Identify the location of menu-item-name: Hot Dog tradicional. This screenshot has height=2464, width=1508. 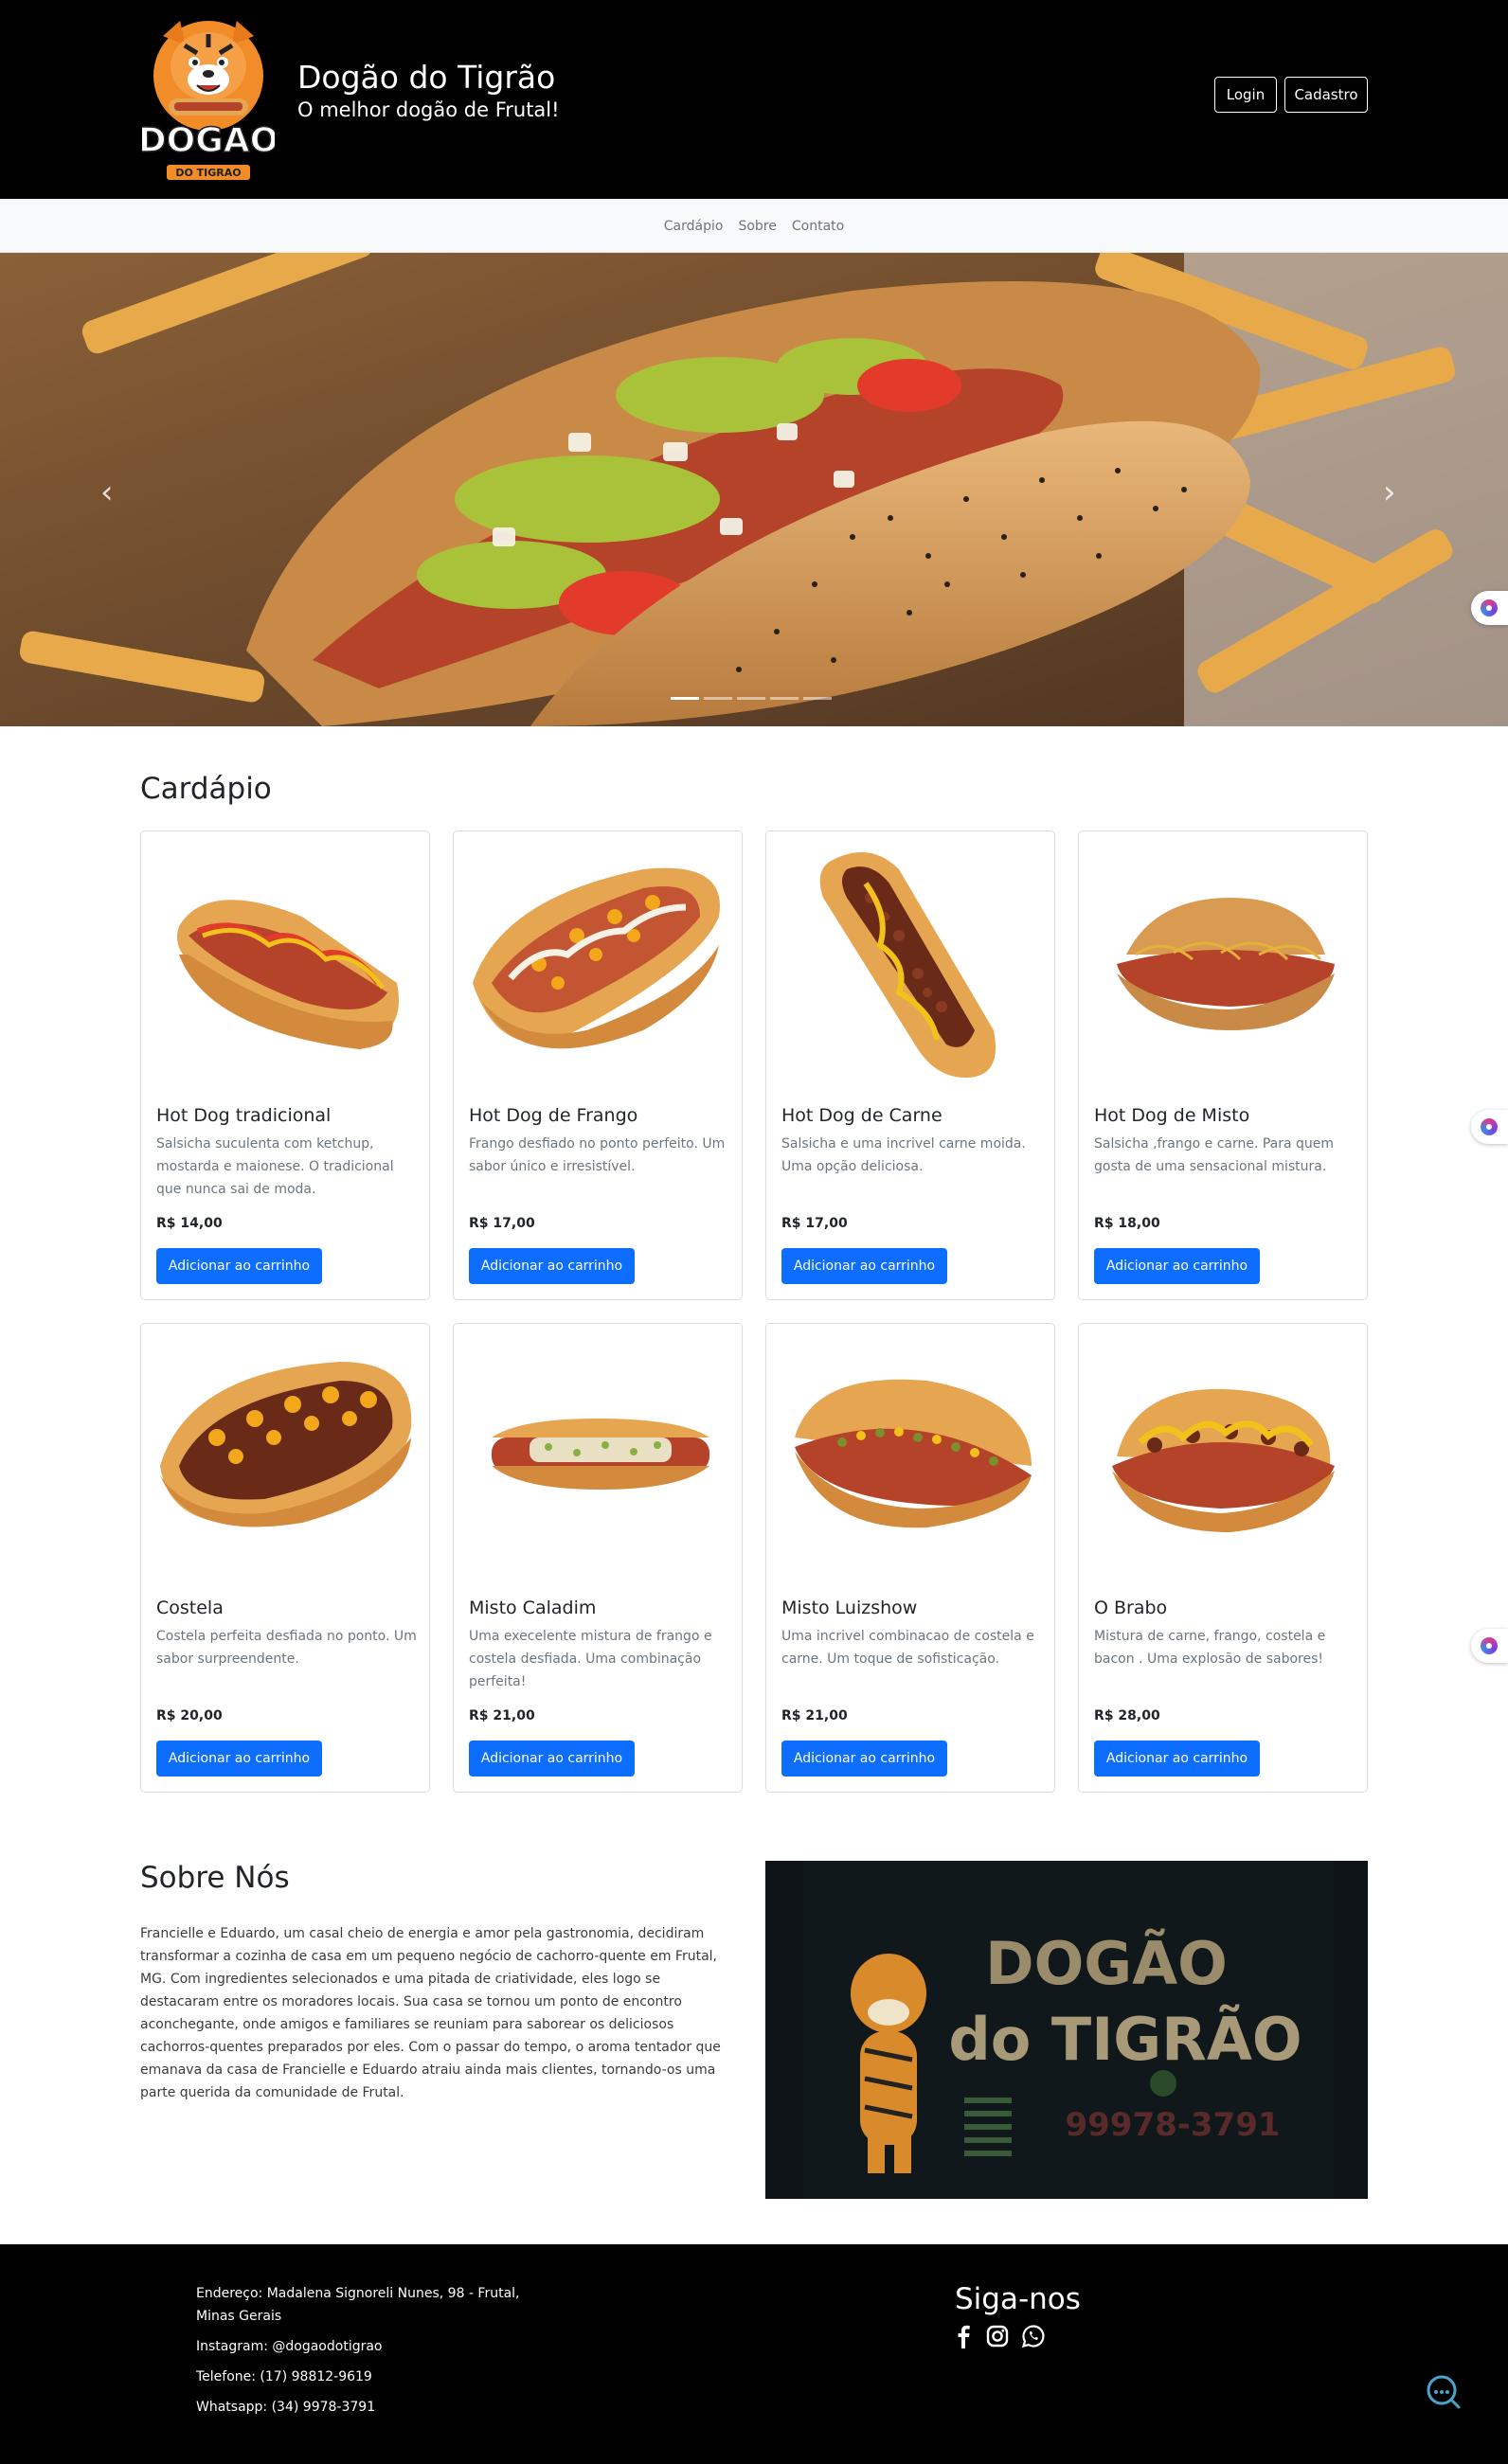
(244, 1115).